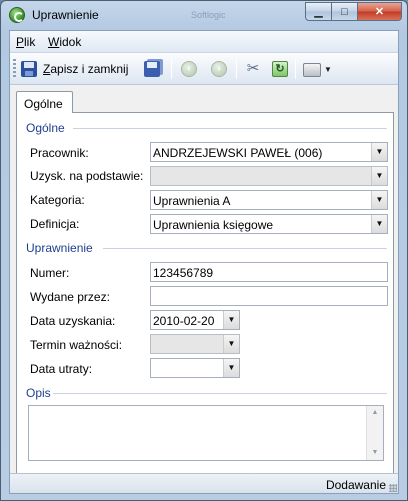 The image size is (408, 501). I want to click on group-general-title: Ogólne, so click(45, 128).